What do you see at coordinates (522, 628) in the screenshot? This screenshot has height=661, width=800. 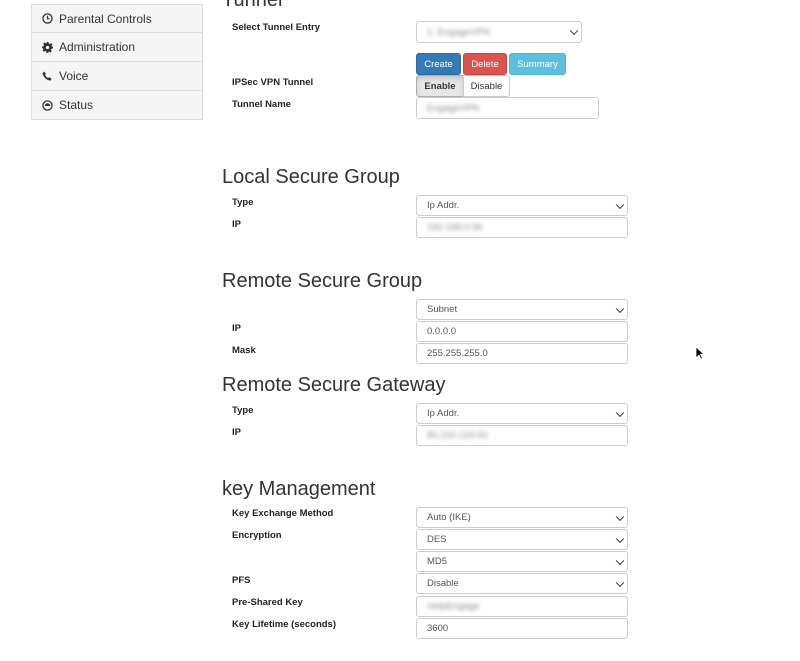 I see `key-lifetime-input: 3600` at bounding box center [522, 628].